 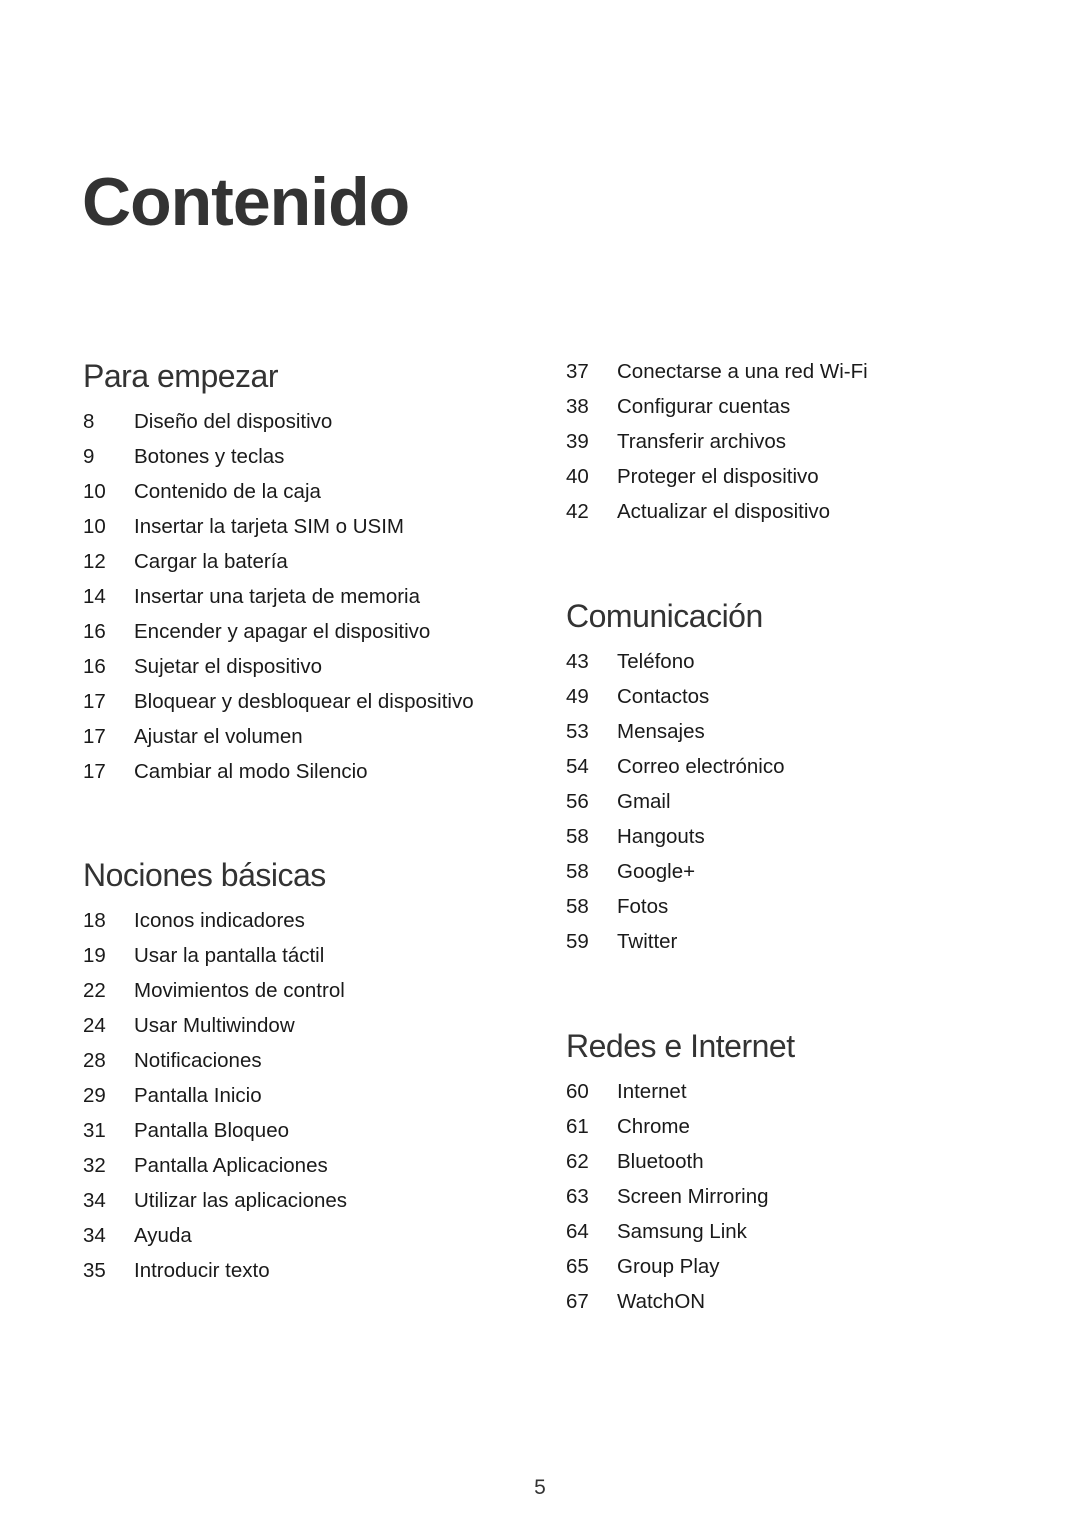 What do you see at coordinates (652, 1091) in the screenshot?
I see `toc-entry-label: Internet` at bounding box center [652, 1091].